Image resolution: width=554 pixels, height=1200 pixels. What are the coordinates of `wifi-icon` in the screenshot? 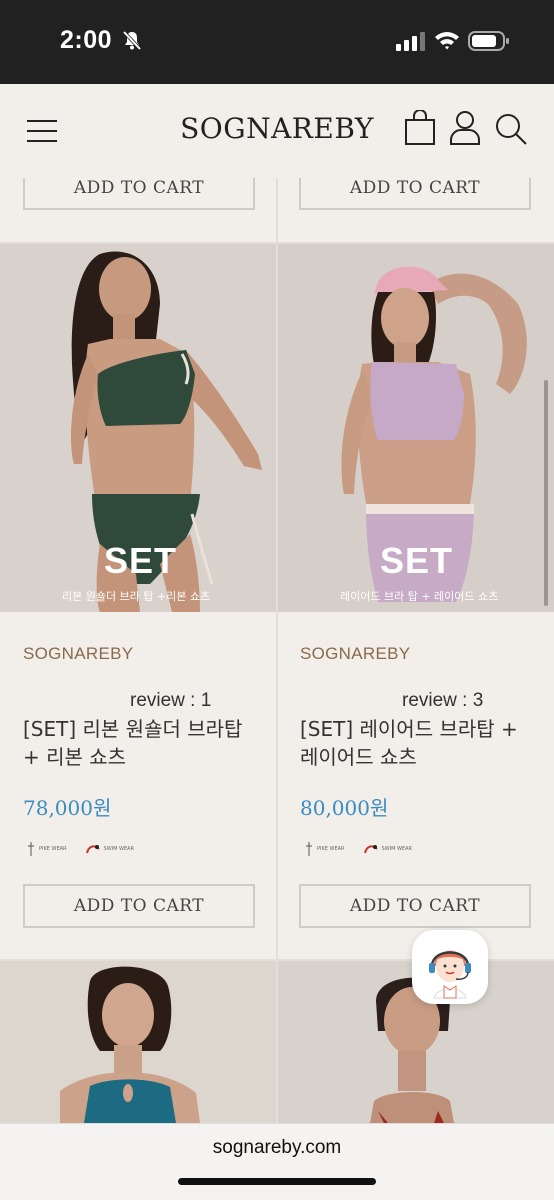 It's located at (447, 41).